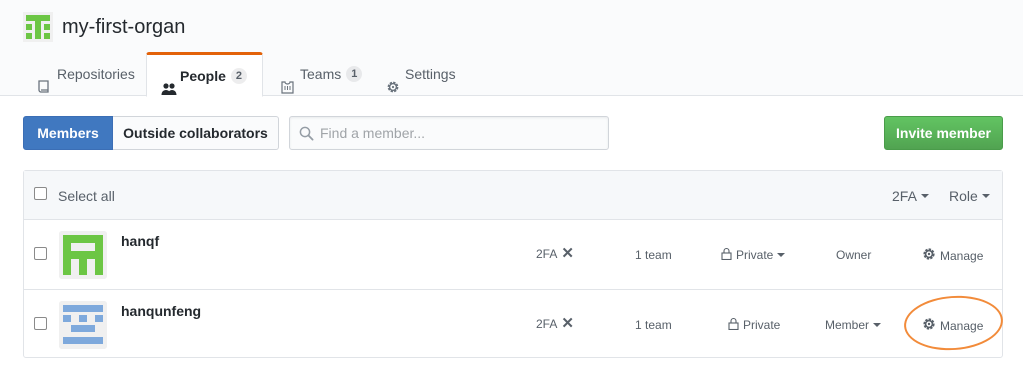  Describe the element at coordinates (962, 255) in the screenshot. I see `manage-label: Manage` at that location.